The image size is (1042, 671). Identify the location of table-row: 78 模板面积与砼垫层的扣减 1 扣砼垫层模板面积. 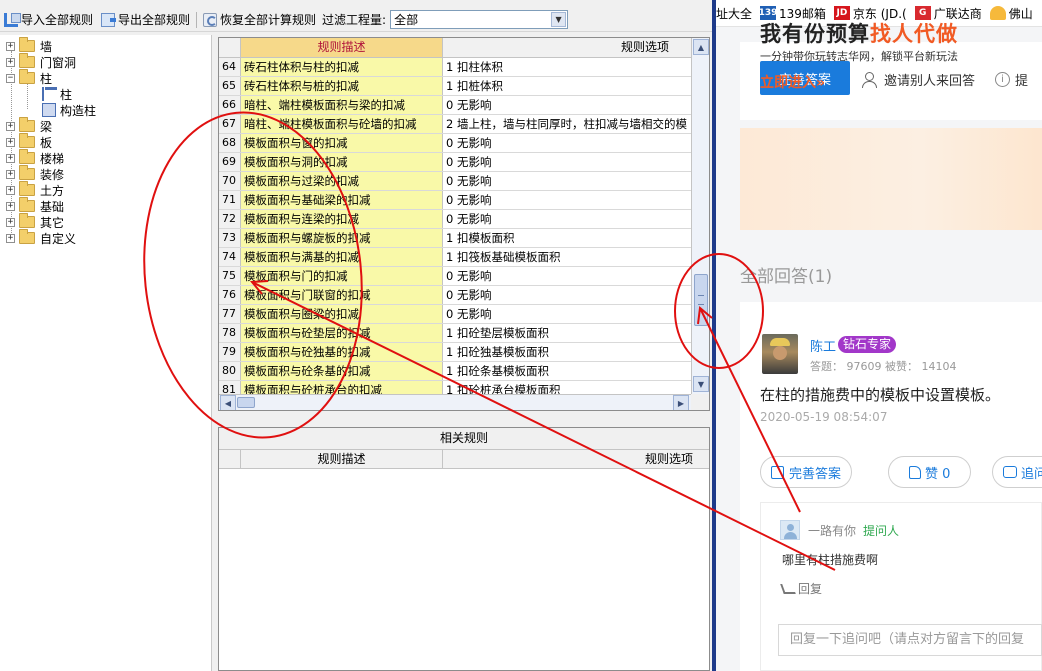
(455, 333).